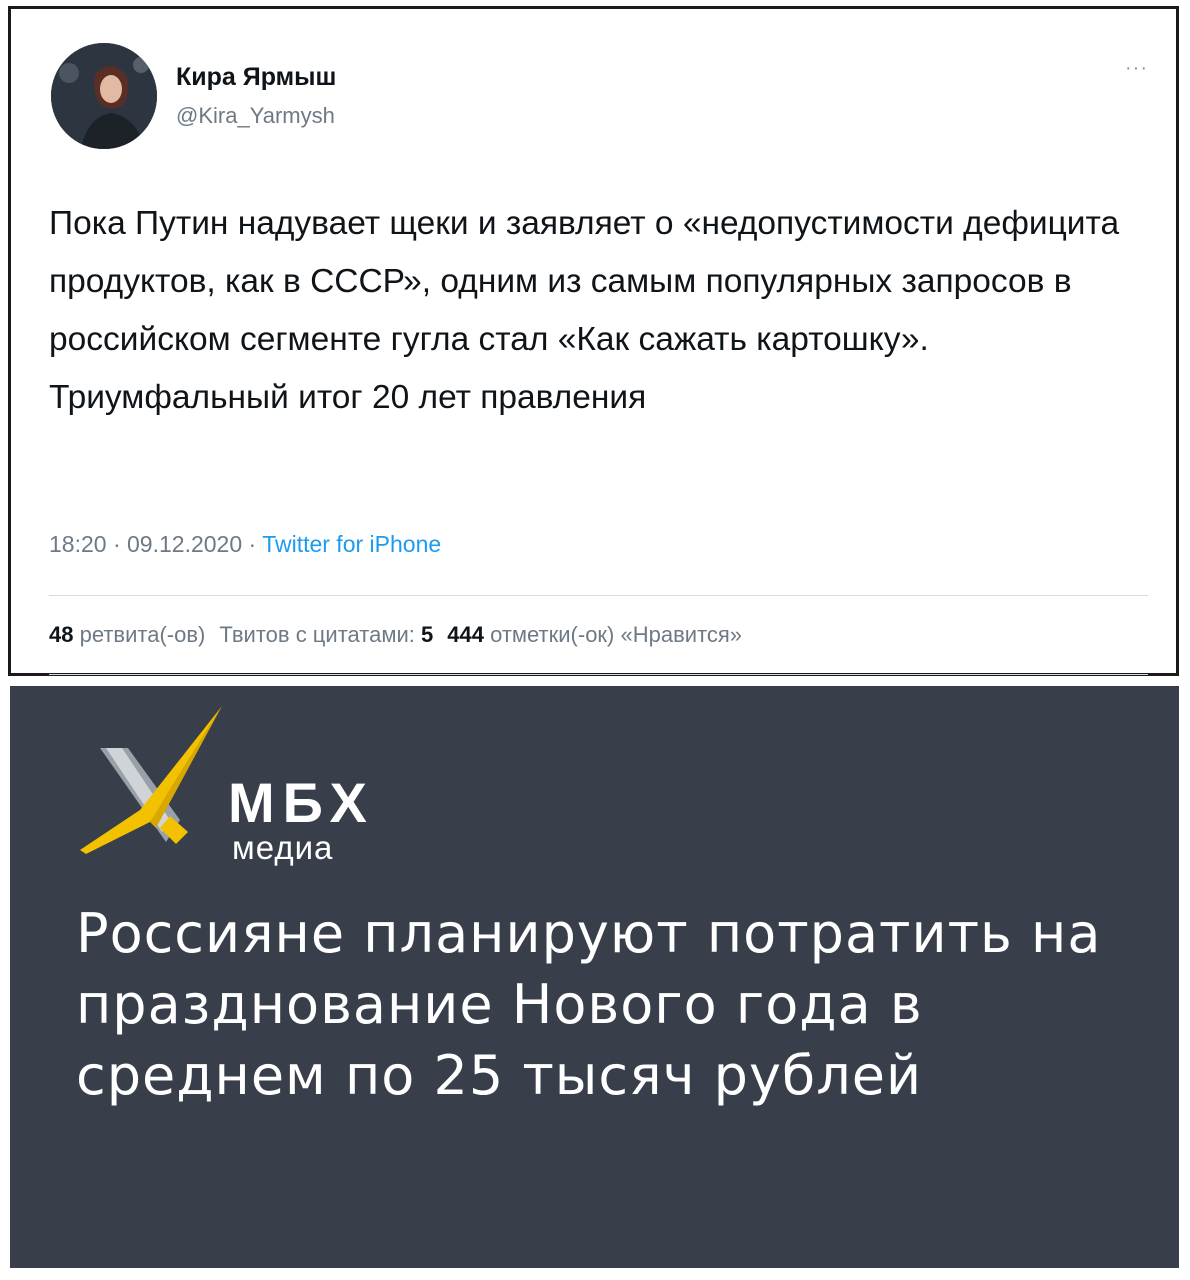 The width and height of the screenshot is (1190, 1280). What do you see at coordinates (1136, 68) in the screenshot?
I see `ellipsis-icon: ···` at bounding box center [1136, 68].